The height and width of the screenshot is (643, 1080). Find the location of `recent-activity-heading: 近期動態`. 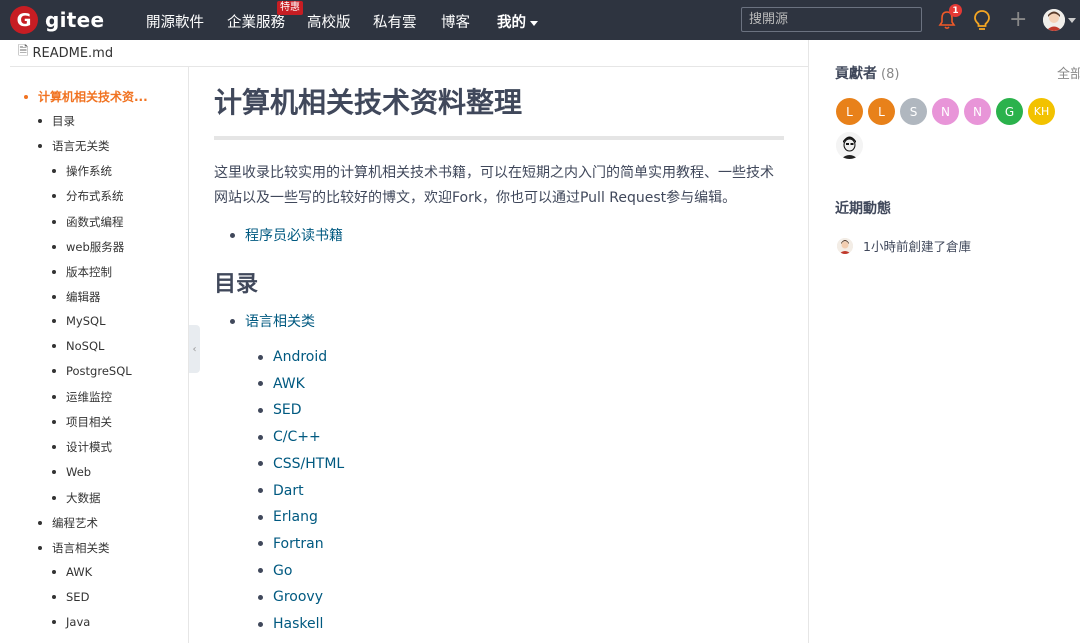

recent-activity-heading: 近期動態 is located at coordinates (863, 209).